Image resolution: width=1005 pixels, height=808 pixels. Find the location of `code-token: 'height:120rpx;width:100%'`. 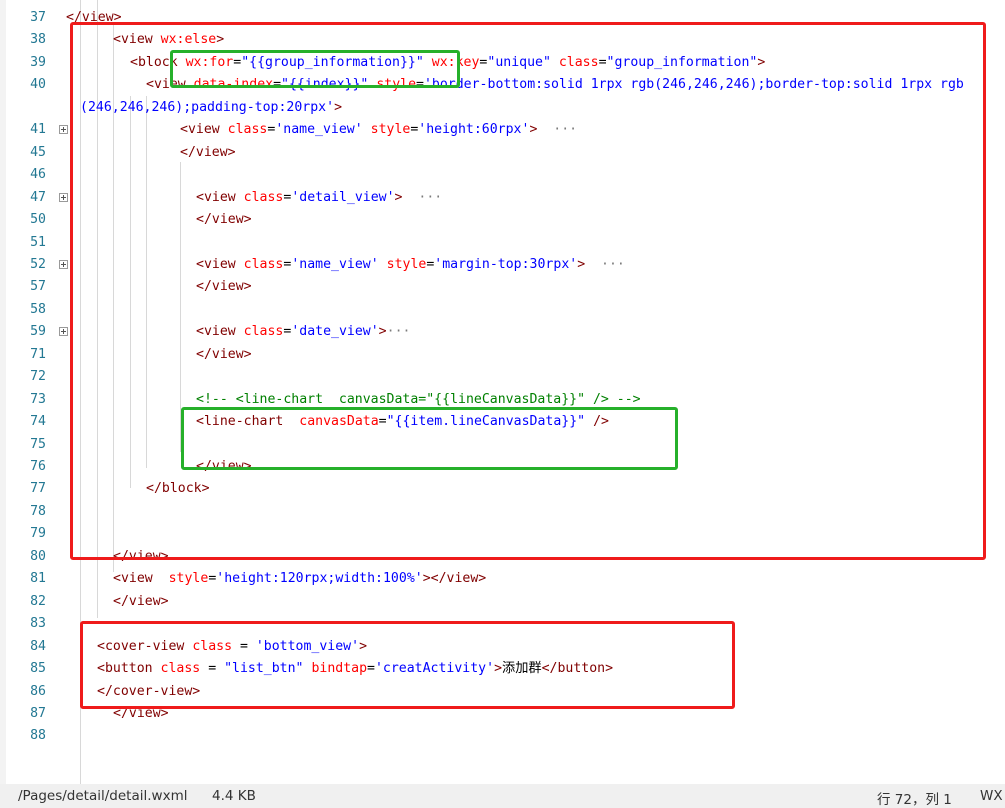

code-token: 'height:120rpx;width:100%' is located at coordinates (319, 579).